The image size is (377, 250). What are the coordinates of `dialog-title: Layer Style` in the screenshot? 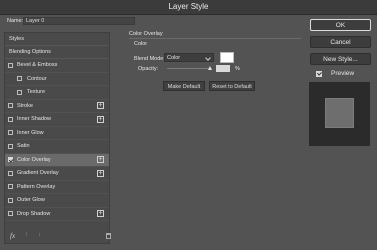 It's located at (188, 6).